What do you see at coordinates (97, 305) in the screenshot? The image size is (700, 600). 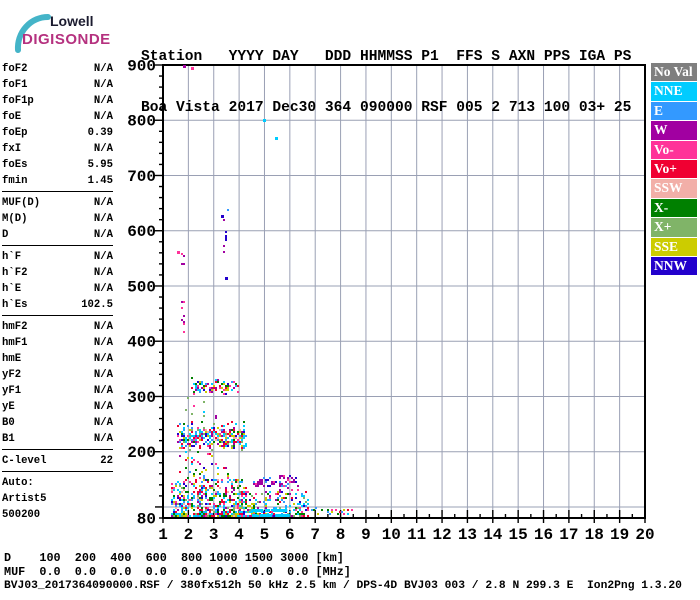 I see `param-value: 102.5` at bounding box center [97, 305].